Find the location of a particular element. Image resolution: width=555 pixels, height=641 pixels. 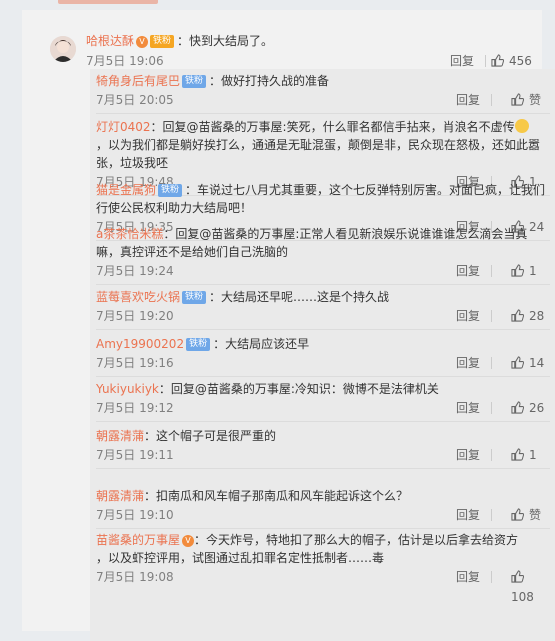

reply-text-line: 嘛，真控评还不是给她们自己洗脑的 is located at coordinates (323, 252).